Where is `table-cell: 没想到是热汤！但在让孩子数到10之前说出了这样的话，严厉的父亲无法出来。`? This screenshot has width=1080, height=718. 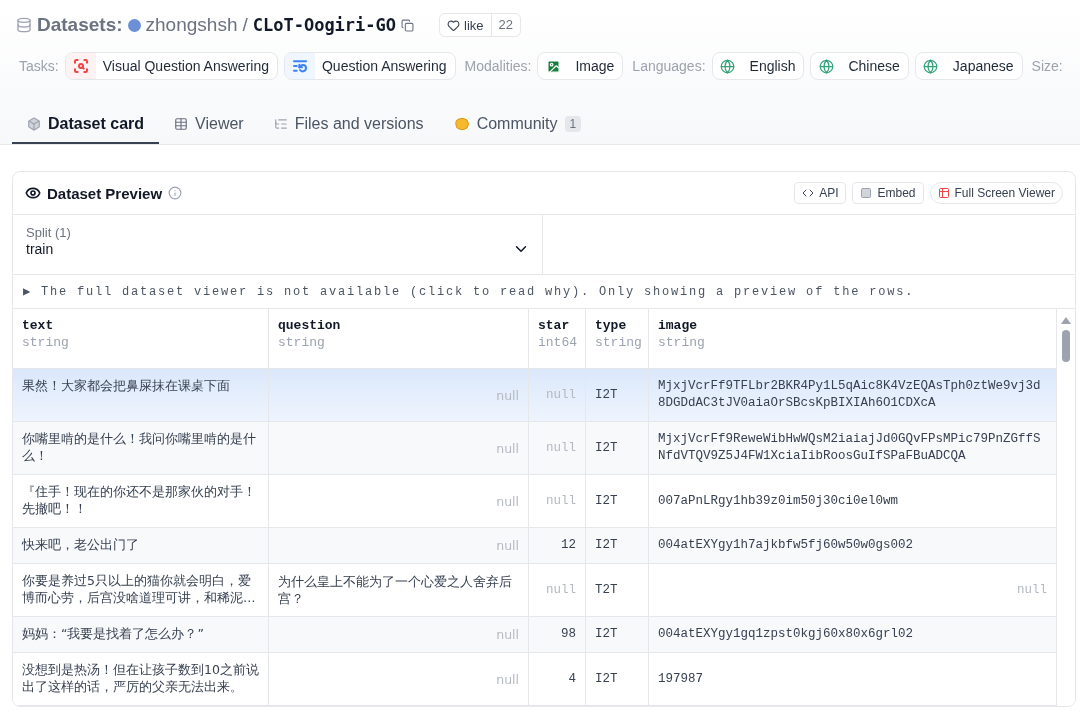
table-cell: 没想到是热汤！但在让孩子数到10之前说出了这样的话，严厉的父亲无法出来。 is located at coordinates (141, 679).